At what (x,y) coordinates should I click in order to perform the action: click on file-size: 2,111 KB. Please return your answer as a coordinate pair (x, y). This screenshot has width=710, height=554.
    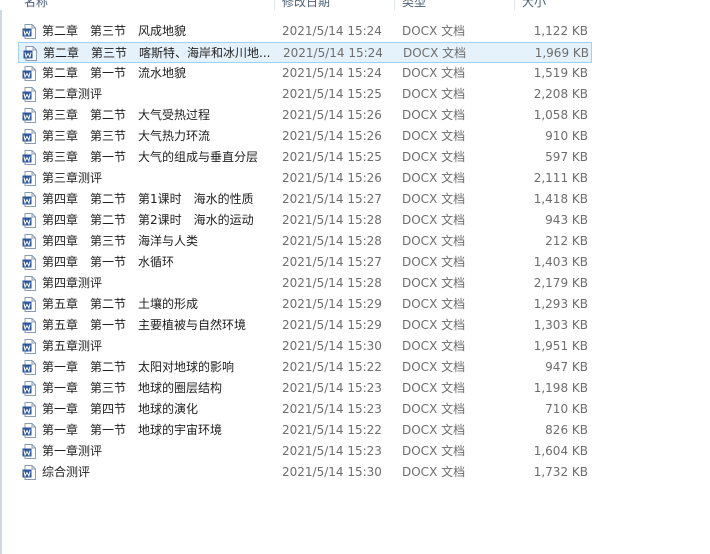
    Looking at the image, I should click on (560, 178).